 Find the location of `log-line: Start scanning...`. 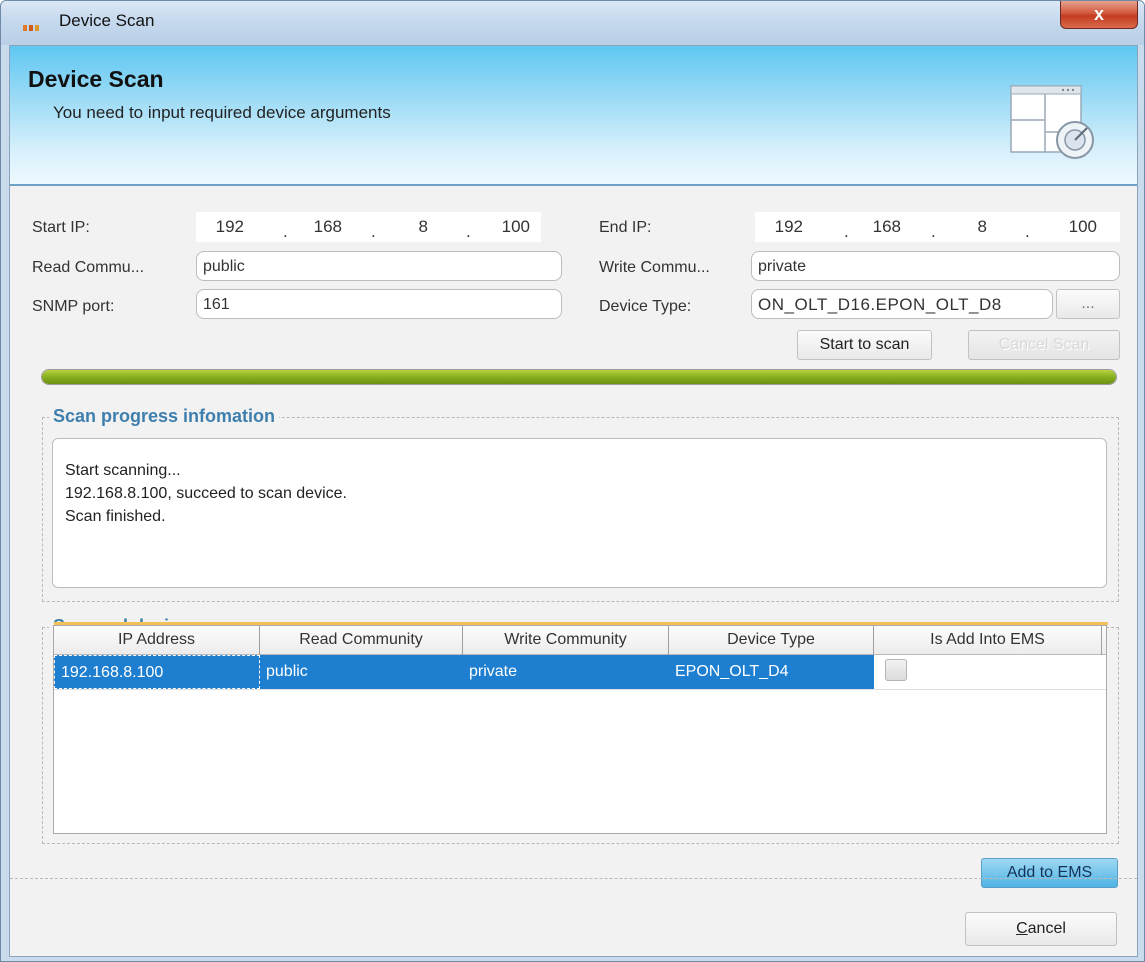

log-line: Start scanning... is located at coordinates (123, 470).